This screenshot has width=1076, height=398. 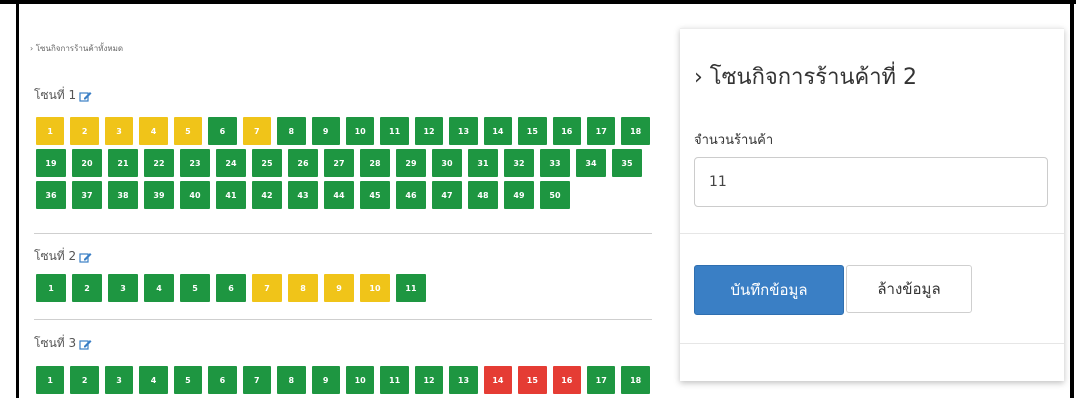 What do you see at coordinates (872, 233) in the screenshot?
I see `form-divider` at bounding box center [872, 233].